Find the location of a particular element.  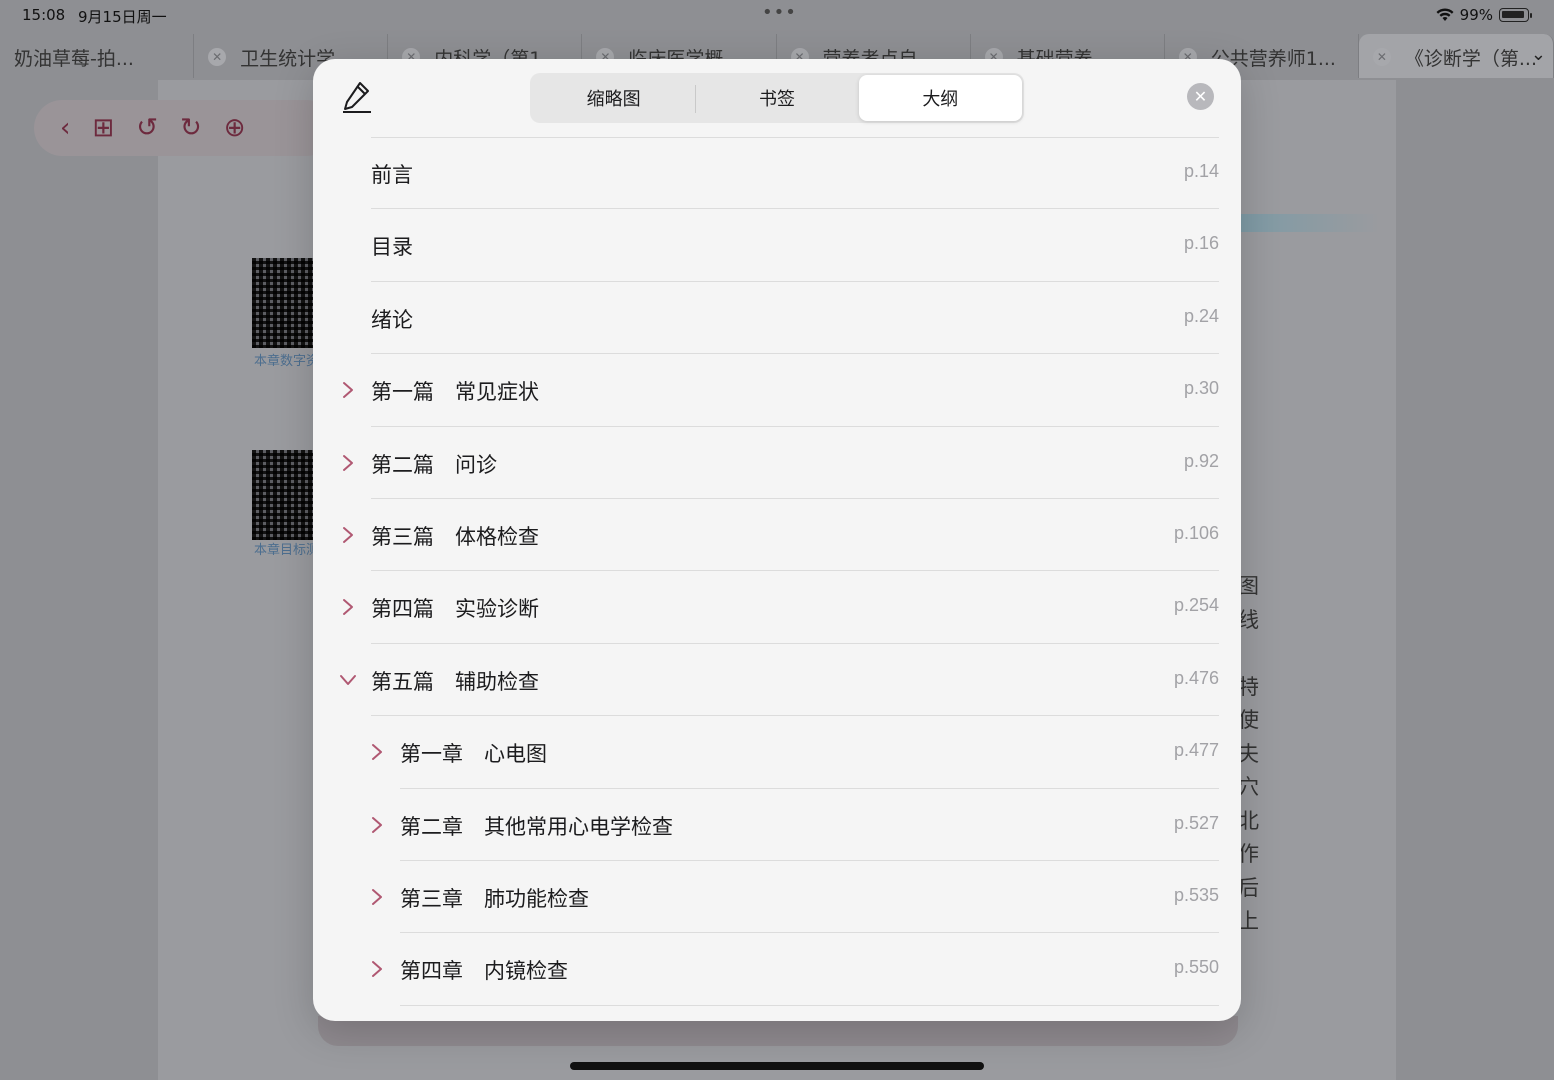

outline-page-number: p.535 is located at coordinates (1196, 894).